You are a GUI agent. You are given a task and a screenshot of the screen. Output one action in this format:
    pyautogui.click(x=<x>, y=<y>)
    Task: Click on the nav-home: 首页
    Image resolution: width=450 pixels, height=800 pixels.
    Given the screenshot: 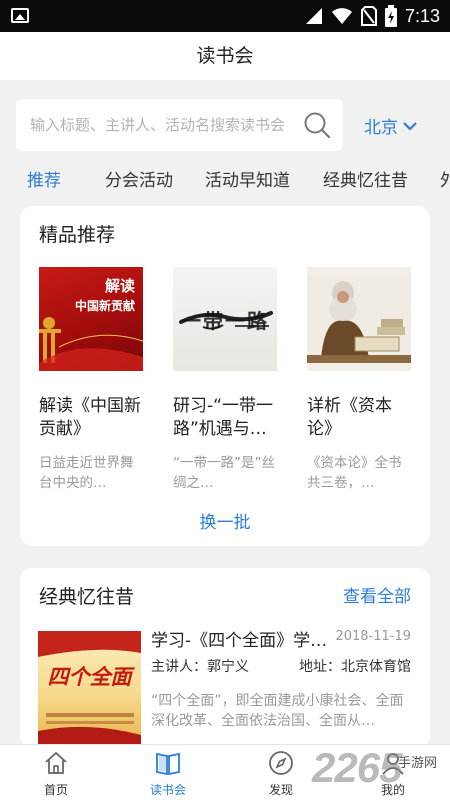 What is the action you would take?
    pyautogui.click(x=56, y=772)
    